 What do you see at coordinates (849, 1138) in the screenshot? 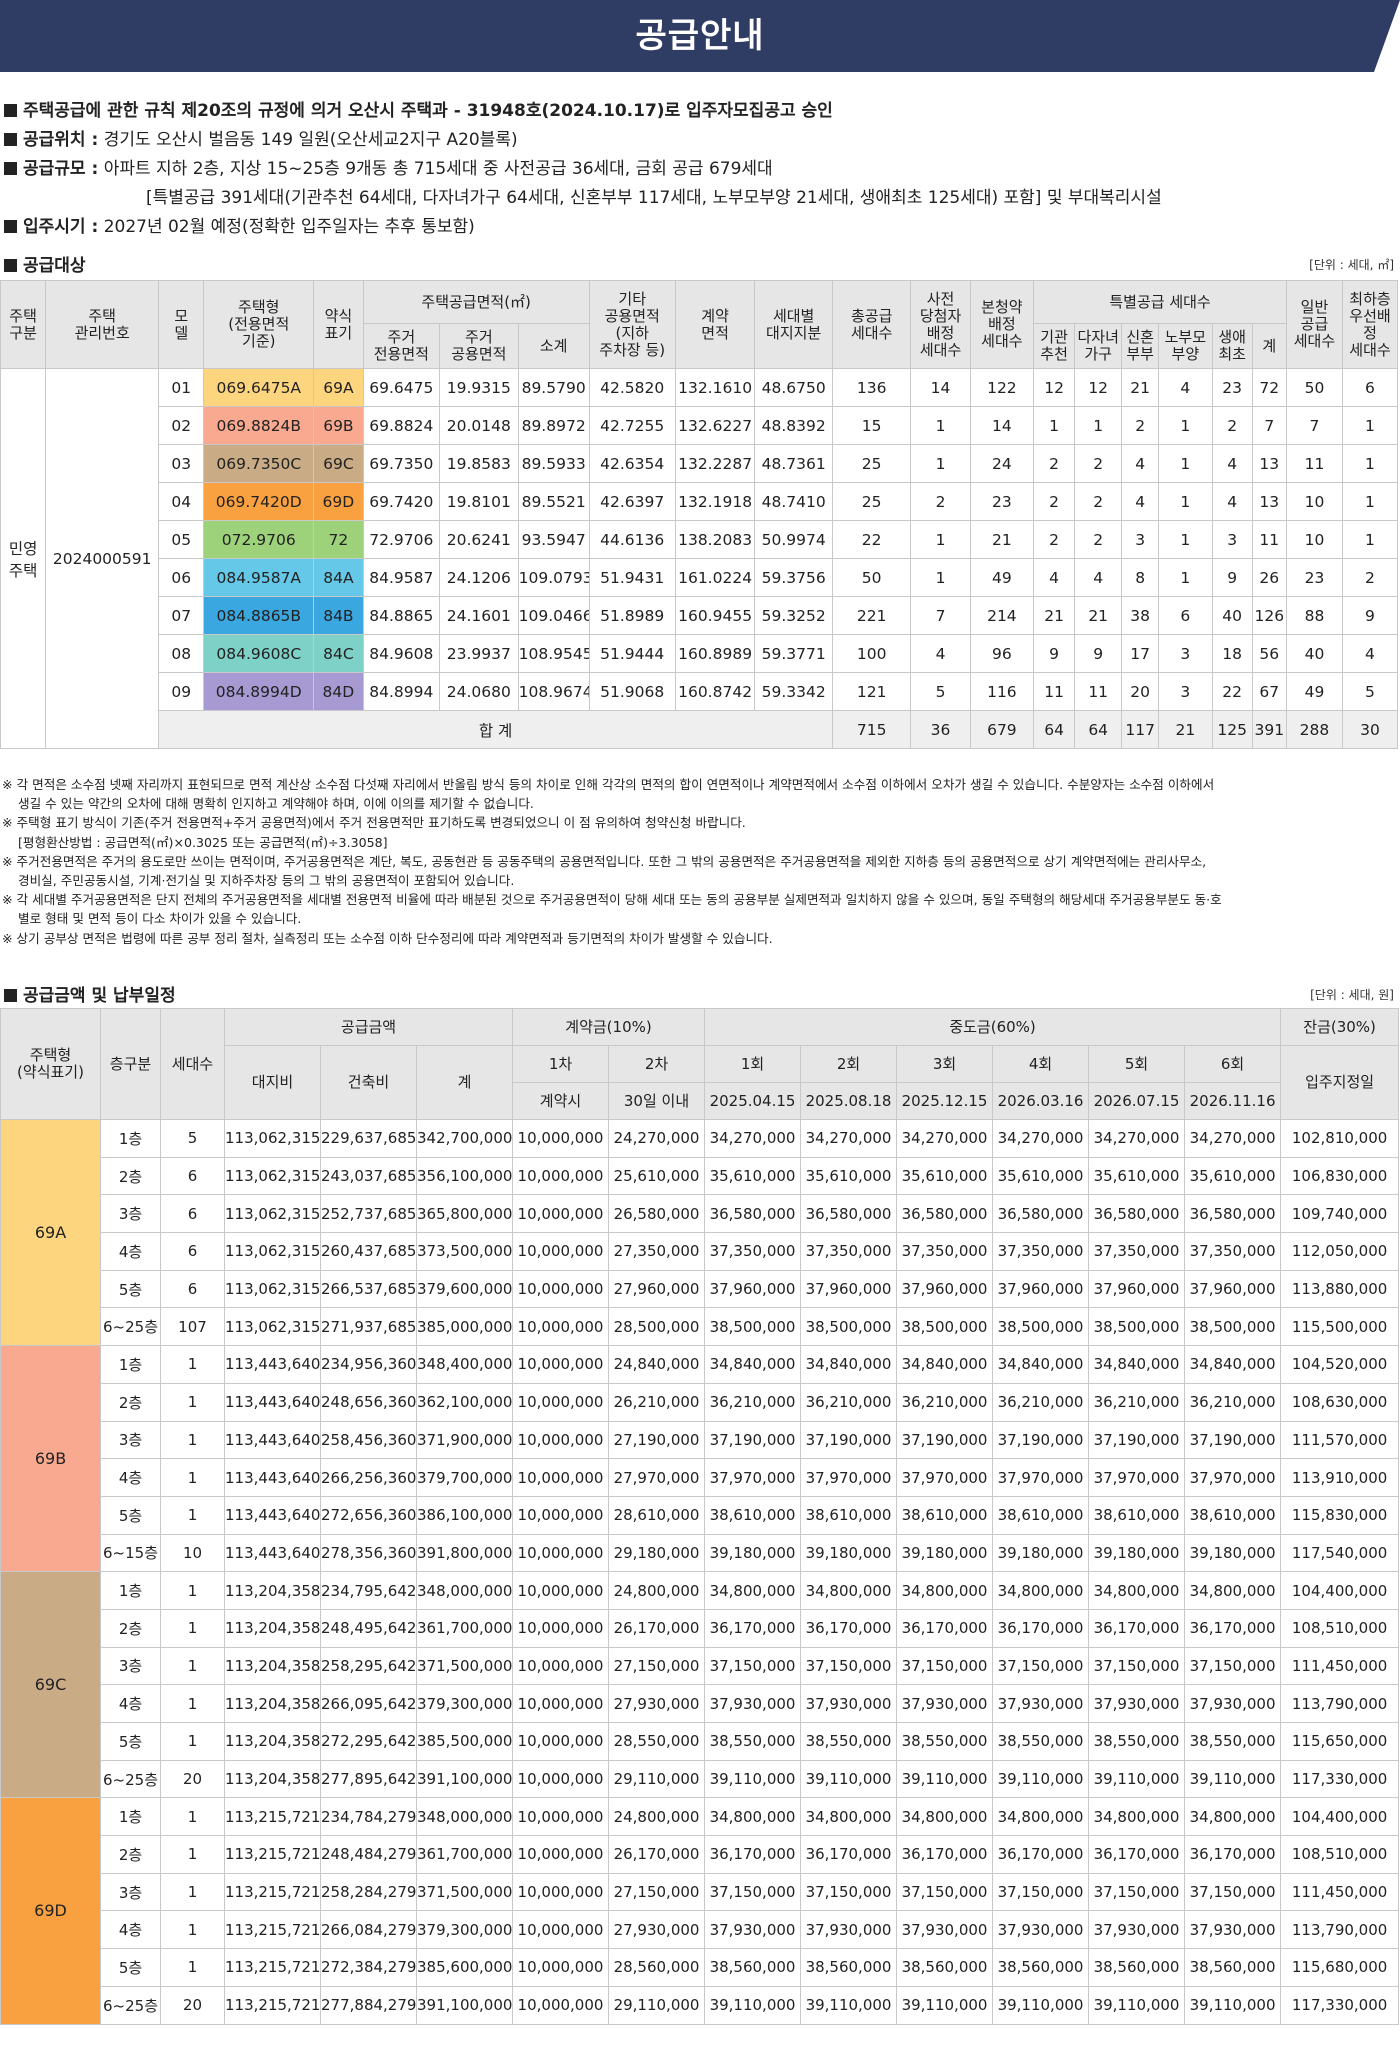
I see `middle-2-cell: 34,270,000` at bounding box center [849, 1138].